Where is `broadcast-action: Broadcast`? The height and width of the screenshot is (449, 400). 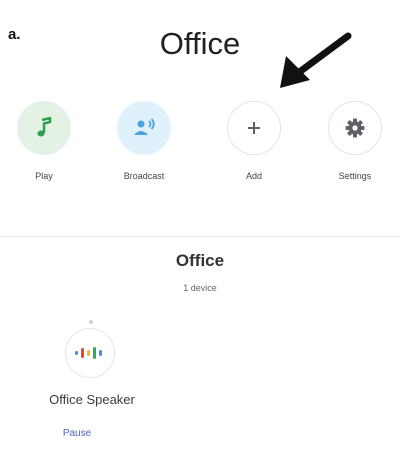 broadcast-action: Broadcast is located at coordinates (144, 141).